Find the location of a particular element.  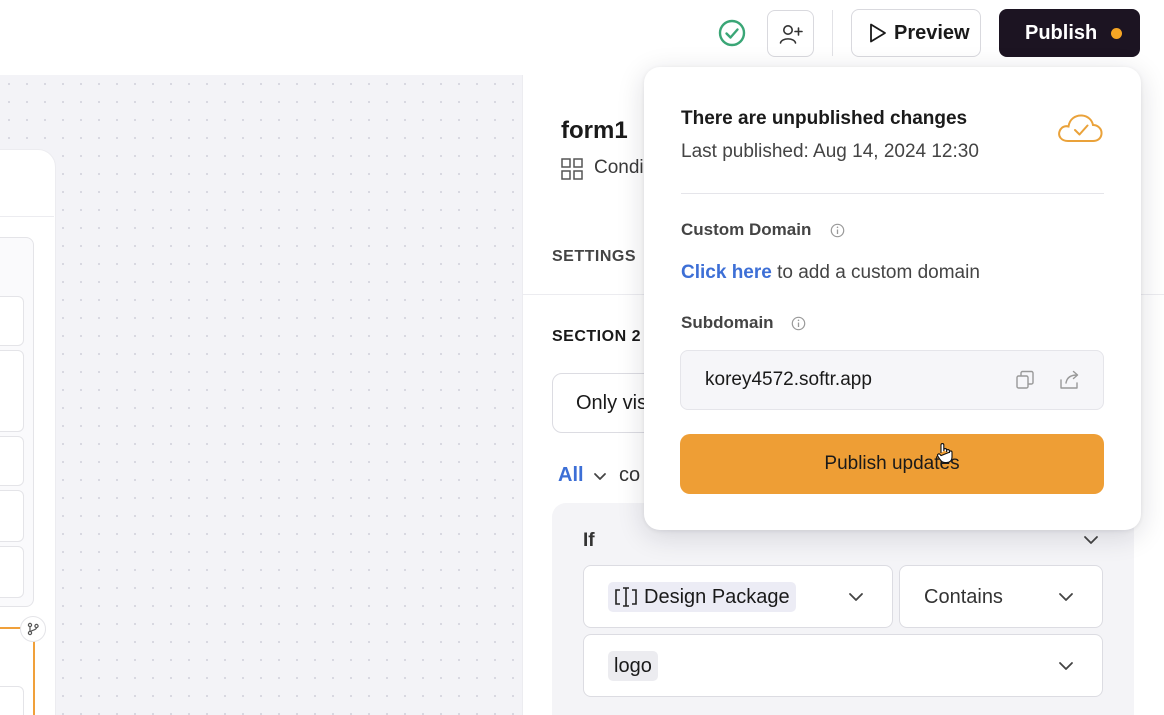

custom-domain-hint: Click here to add a custom domain is located at coordinates (830, 273).